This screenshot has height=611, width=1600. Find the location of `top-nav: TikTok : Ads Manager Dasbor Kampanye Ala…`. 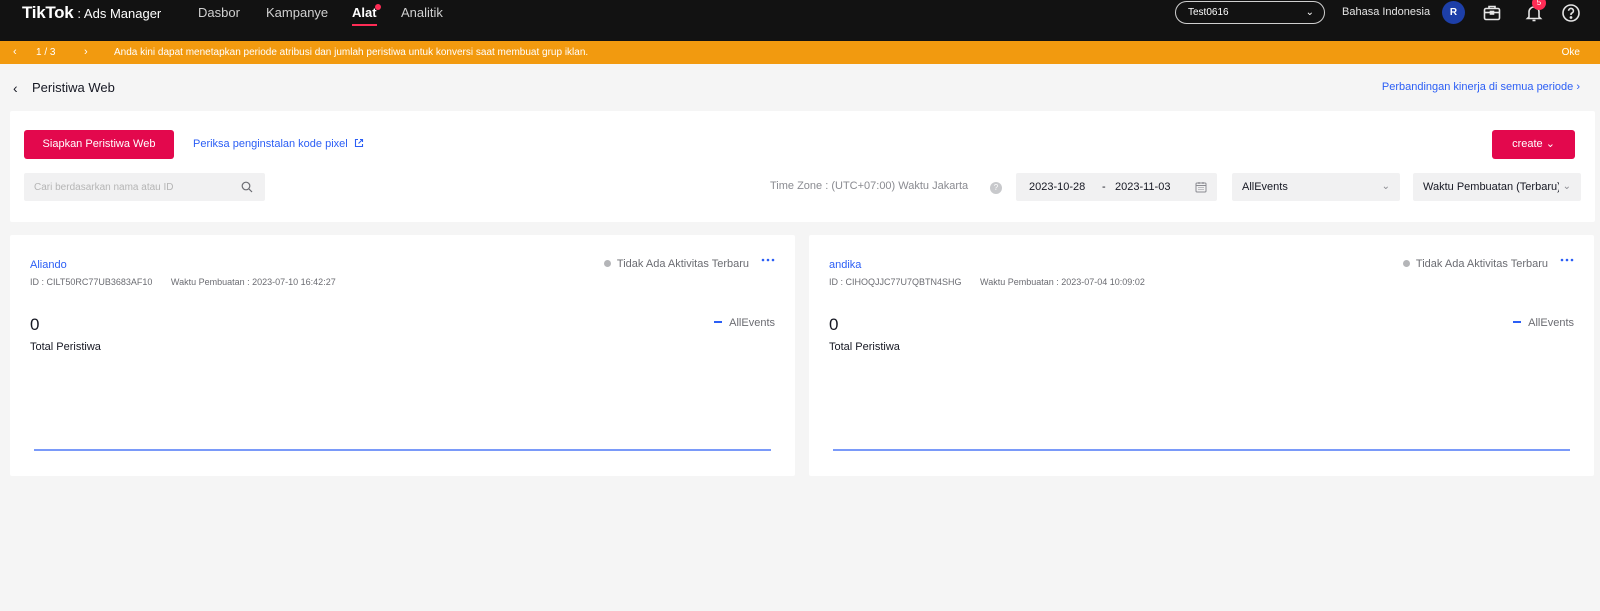

top-nav: TikTok : Ads Manager Dasbor Kampanye Ala… is located at coordinates (800, 20).